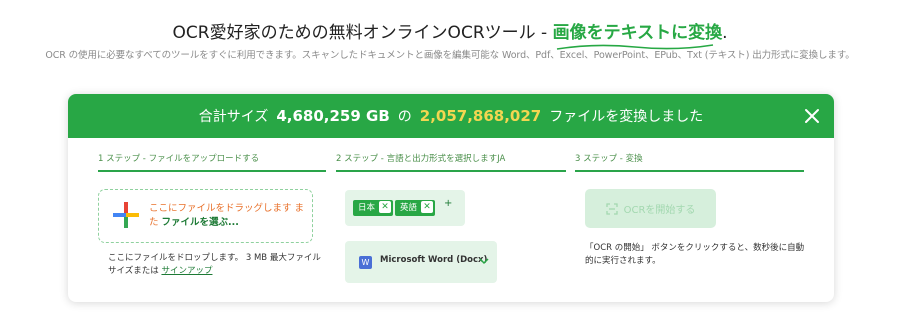 The width and height of the screenshot is (900, 315). Describe the element at coordinates (484, 261) in the screenshot. I see `chevron-down-icon` at that location.